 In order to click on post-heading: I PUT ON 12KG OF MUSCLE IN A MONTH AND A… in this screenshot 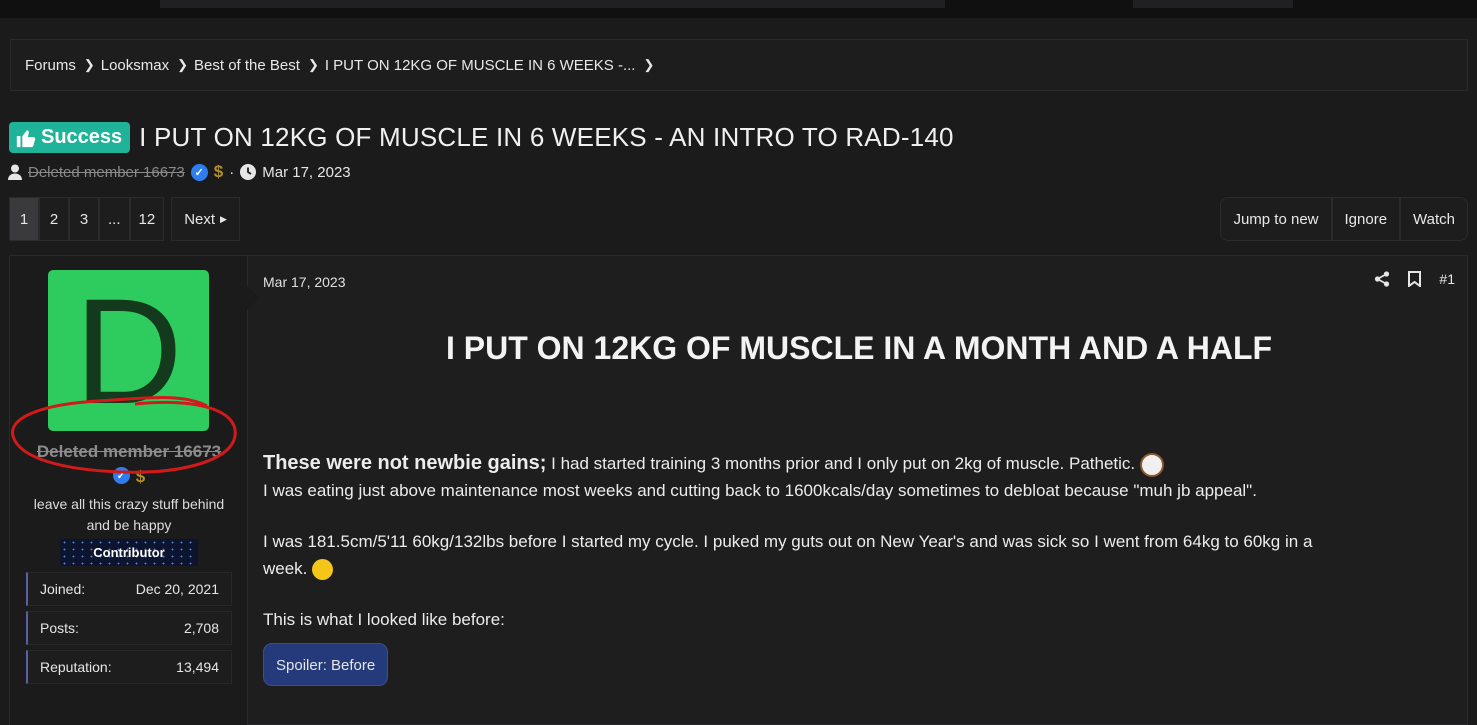, I will do `click(859, 348)`.